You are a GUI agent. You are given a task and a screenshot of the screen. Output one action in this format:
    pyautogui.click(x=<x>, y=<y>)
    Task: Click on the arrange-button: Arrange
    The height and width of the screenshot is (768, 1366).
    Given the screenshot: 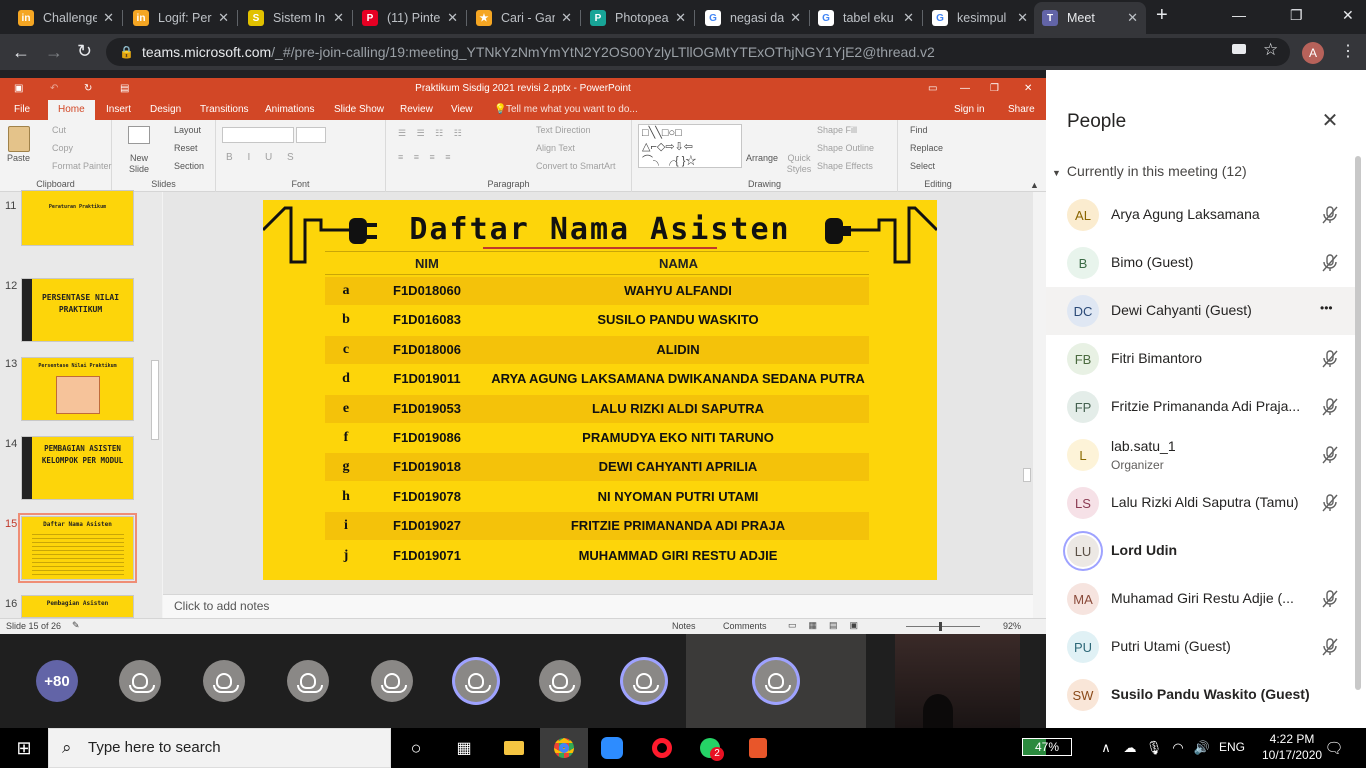 What is the action you would take?
    pyautogui.click(x=762, y=158)
    